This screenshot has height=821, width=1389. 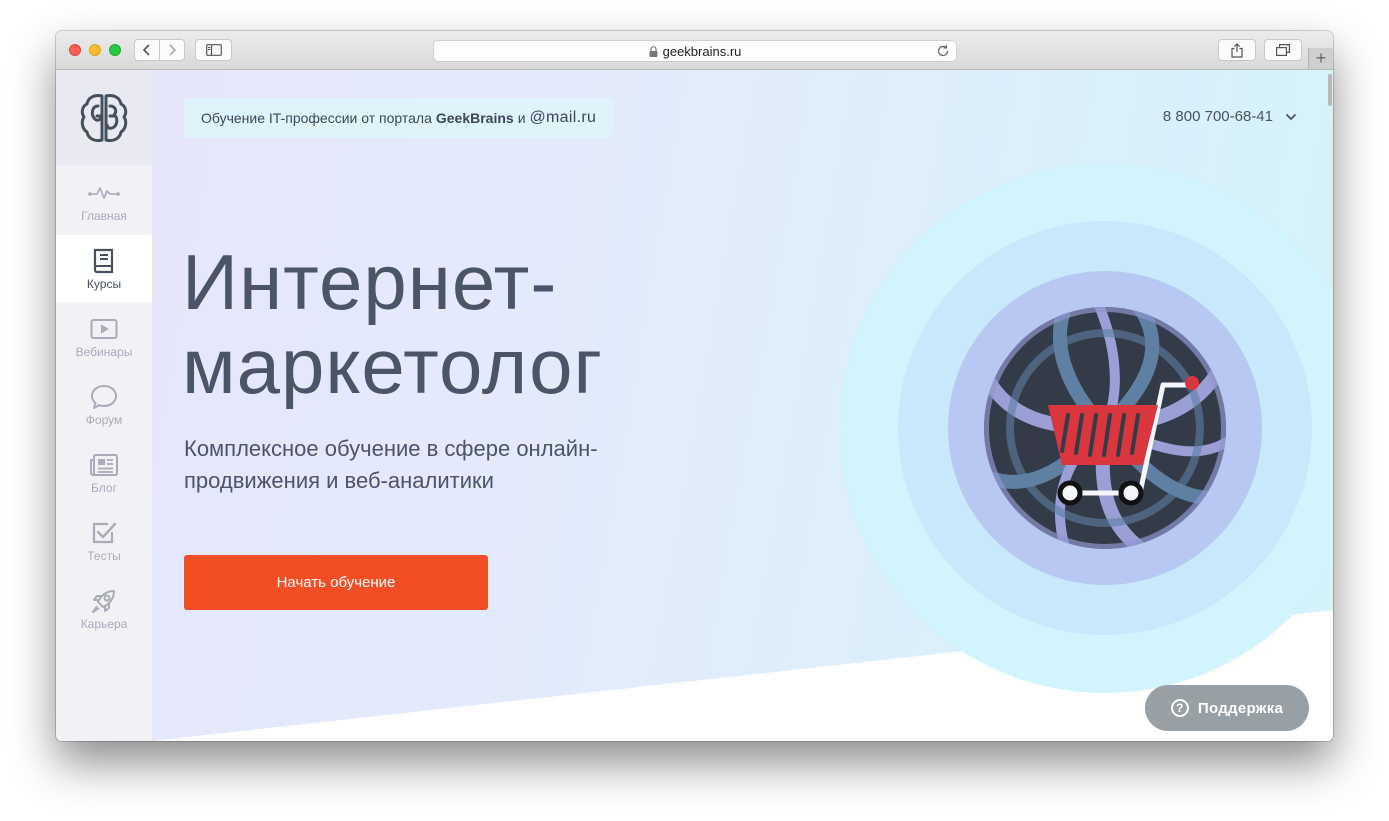 I want to click on support-button: ? Поддержка, so click(x=1227, y=708).